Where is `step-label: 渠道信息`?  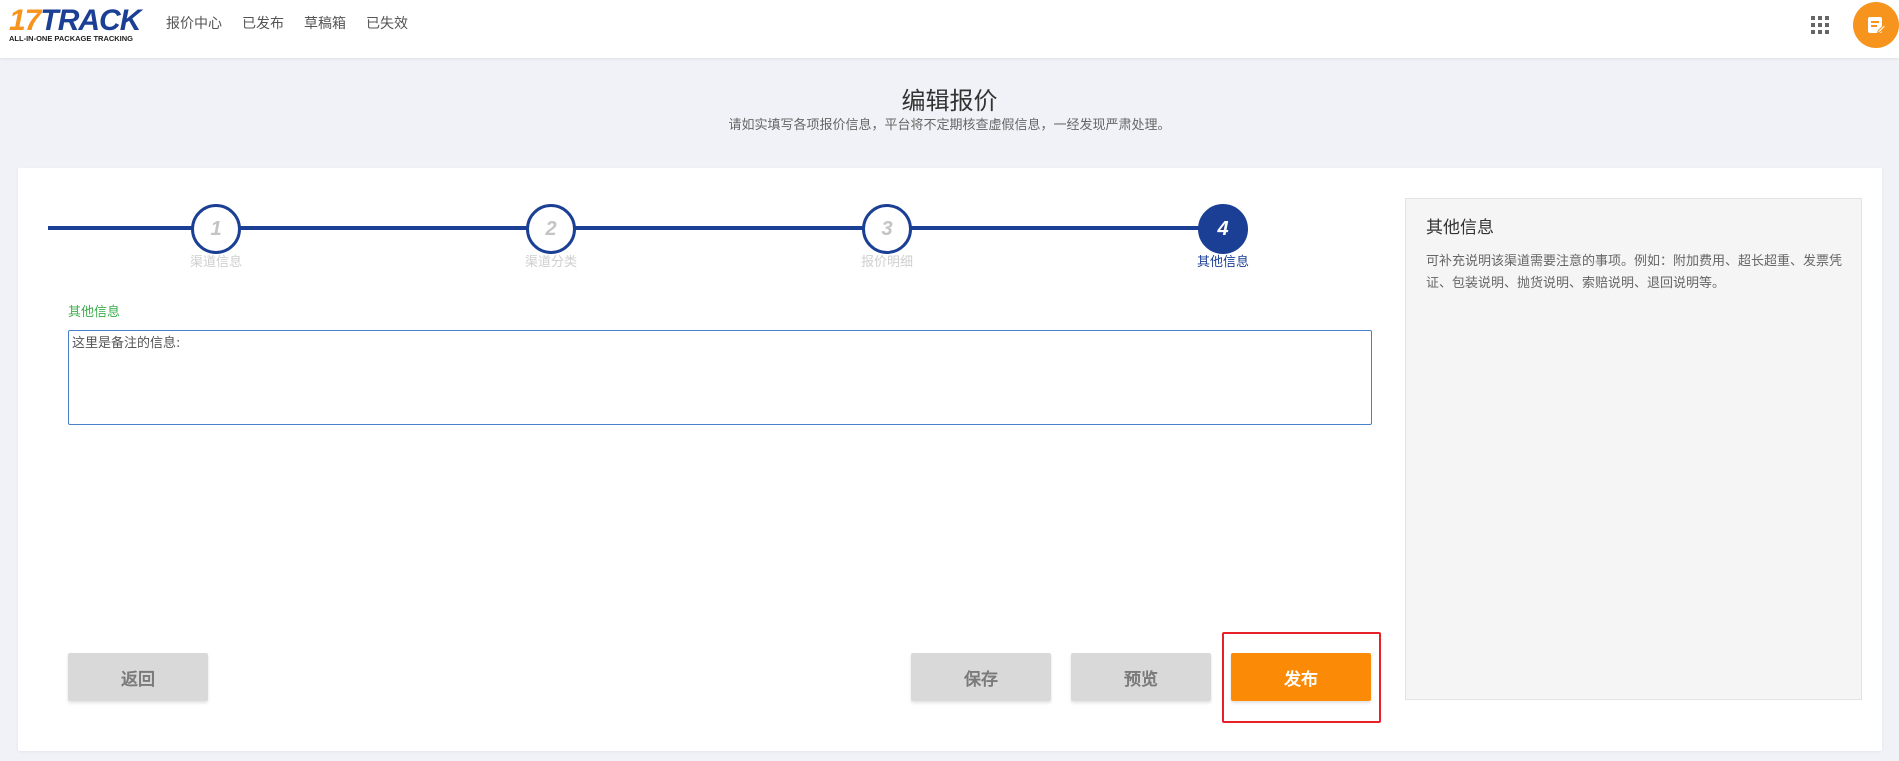 step-label: 渠道信息 is located at coordinates (215, 262).